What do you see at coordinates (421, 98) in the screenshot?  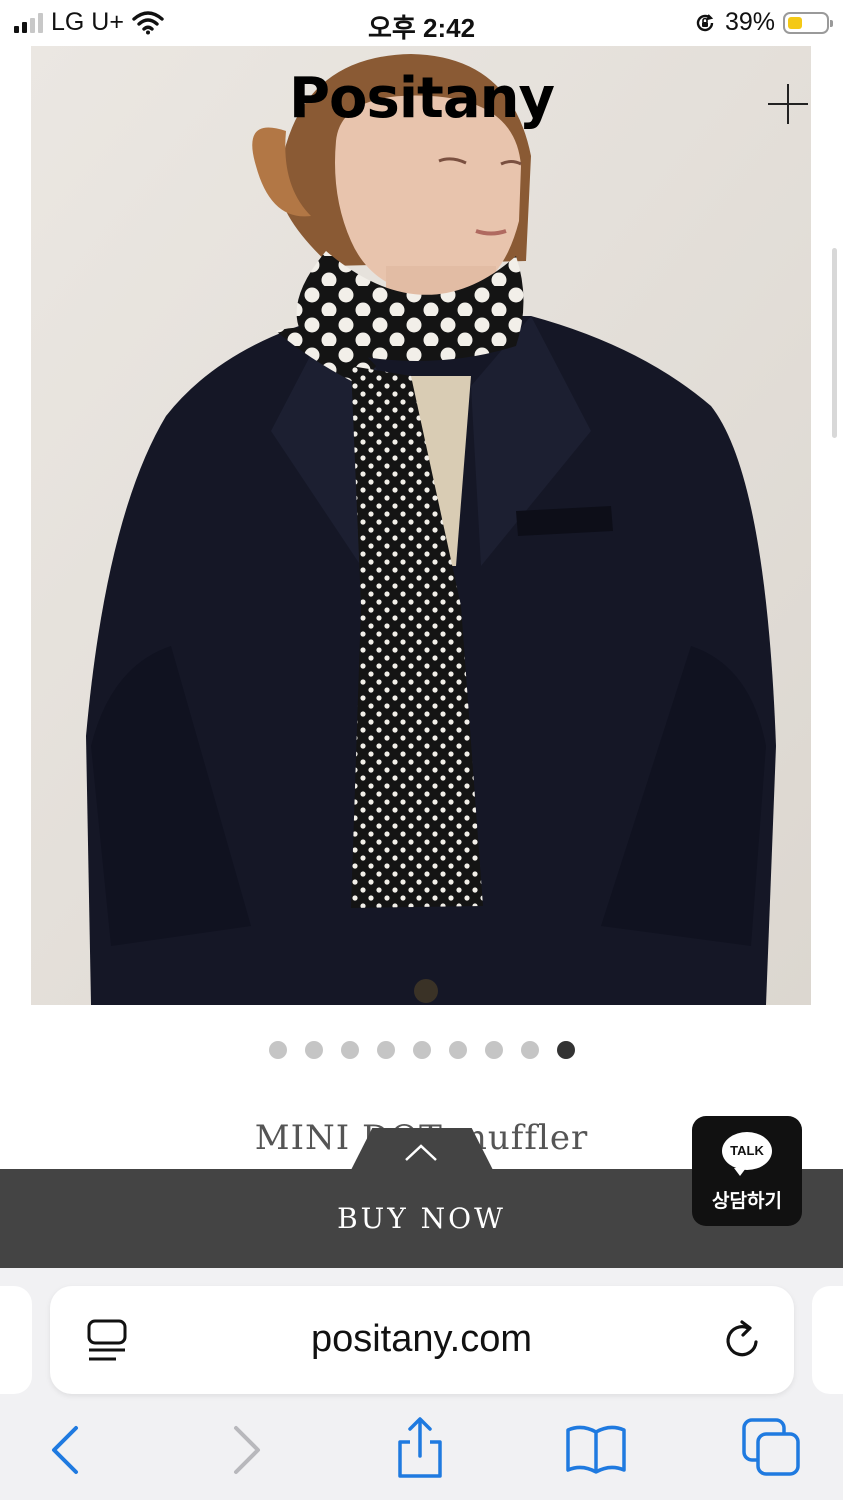 I see `brand-logo: Positany` at bounding box center [421, 98].